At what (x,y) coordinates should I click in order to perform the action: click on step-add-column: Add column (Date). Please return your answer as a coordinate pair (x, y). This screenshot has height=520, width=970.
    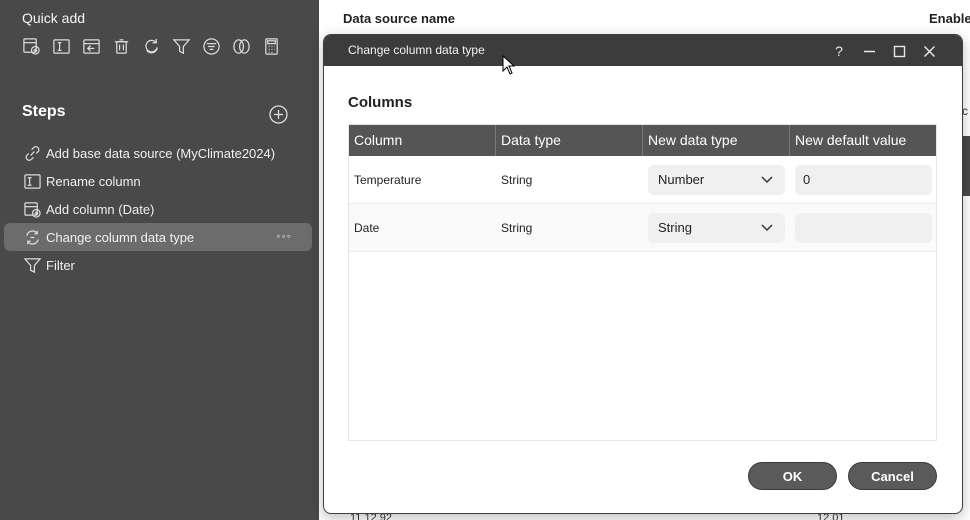
    Looking at the image, I should click on (158, 209).